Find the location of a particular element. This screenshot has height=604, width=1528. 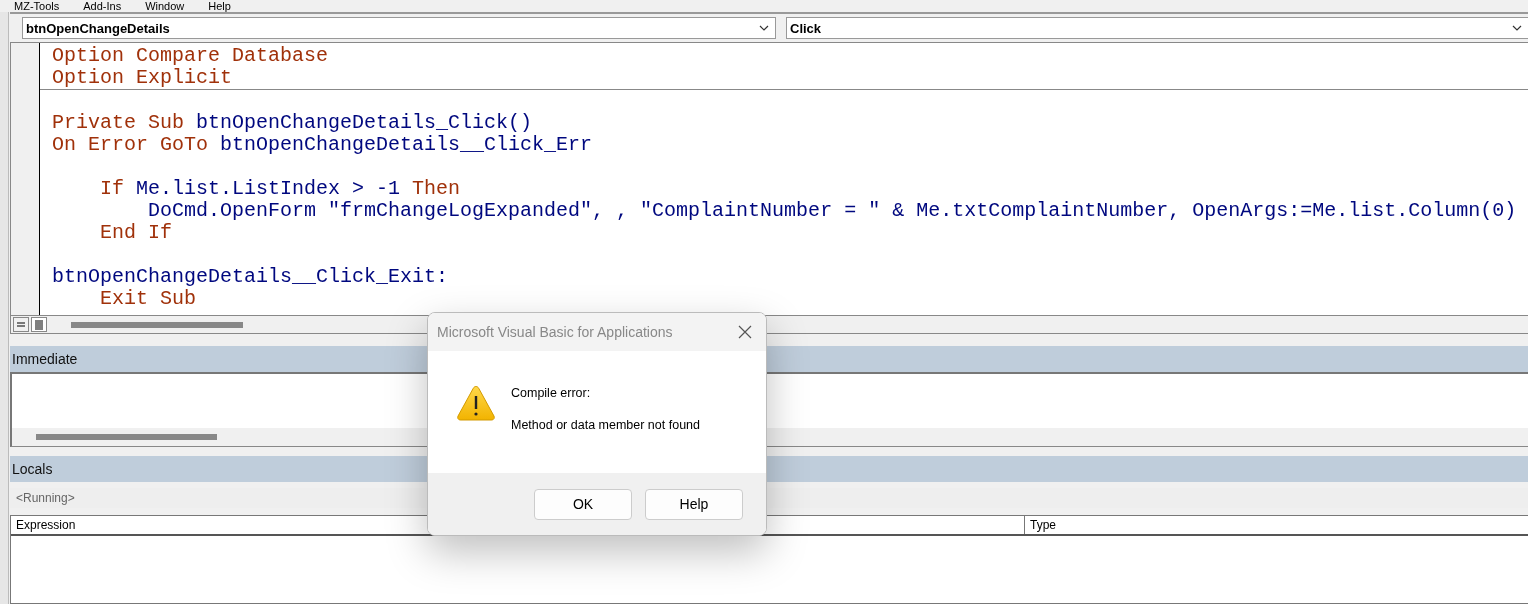

code-line: End If is located at coordinates (136, 233).